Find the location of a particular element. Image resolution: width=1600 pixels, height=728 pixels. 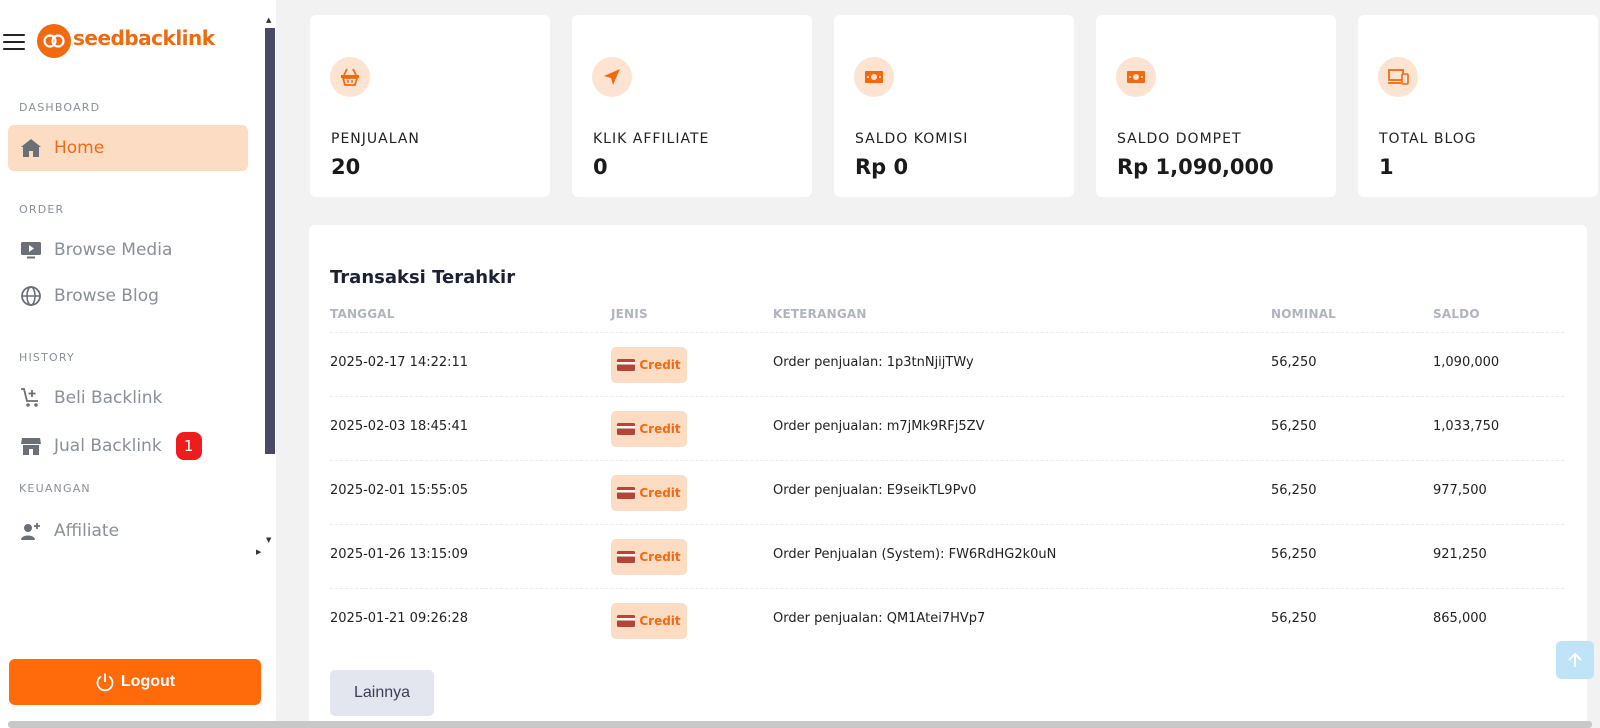

sidebar-item-label: Beli Backlink is located at coordinates (108, 398).